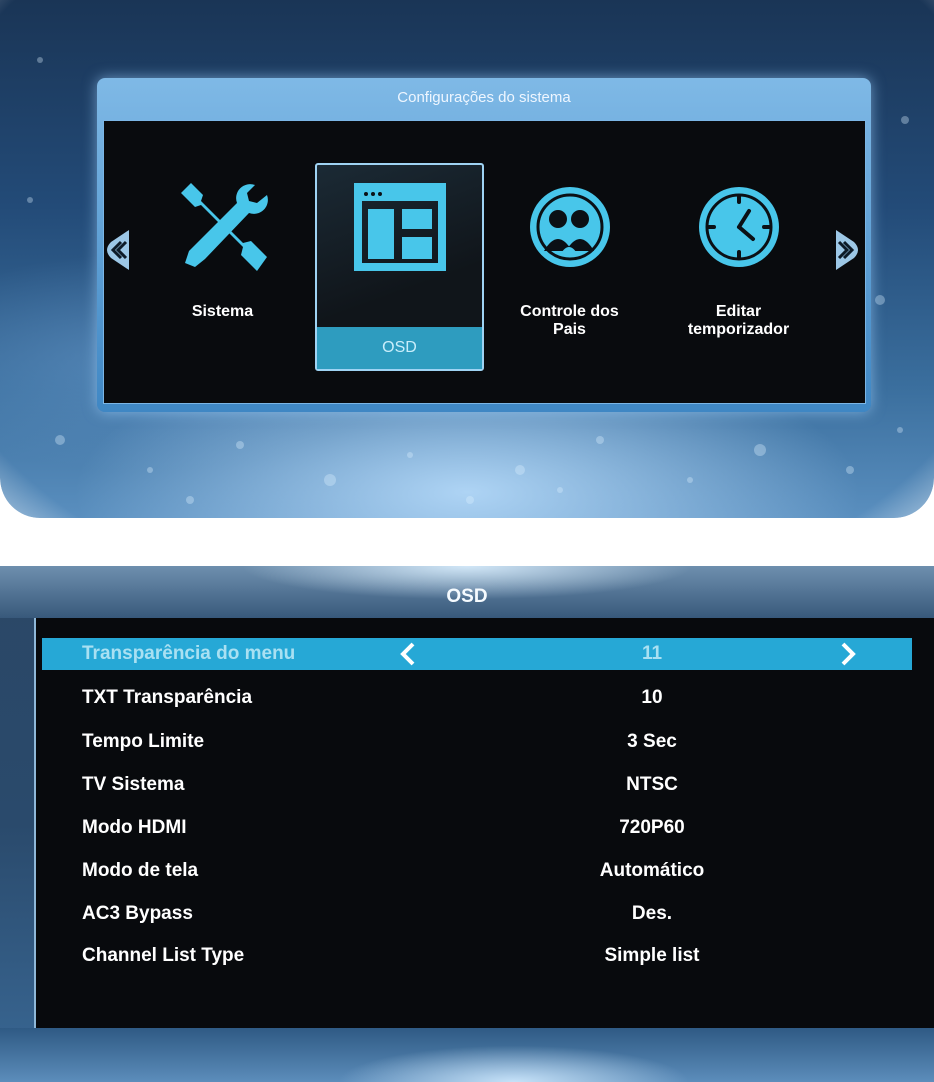 Image resolution: width=934 pixels, height=1082 pixels. I want to click on osd-row-tempo-limite: Tempo Limite 3 Sec, so click(477, 742).